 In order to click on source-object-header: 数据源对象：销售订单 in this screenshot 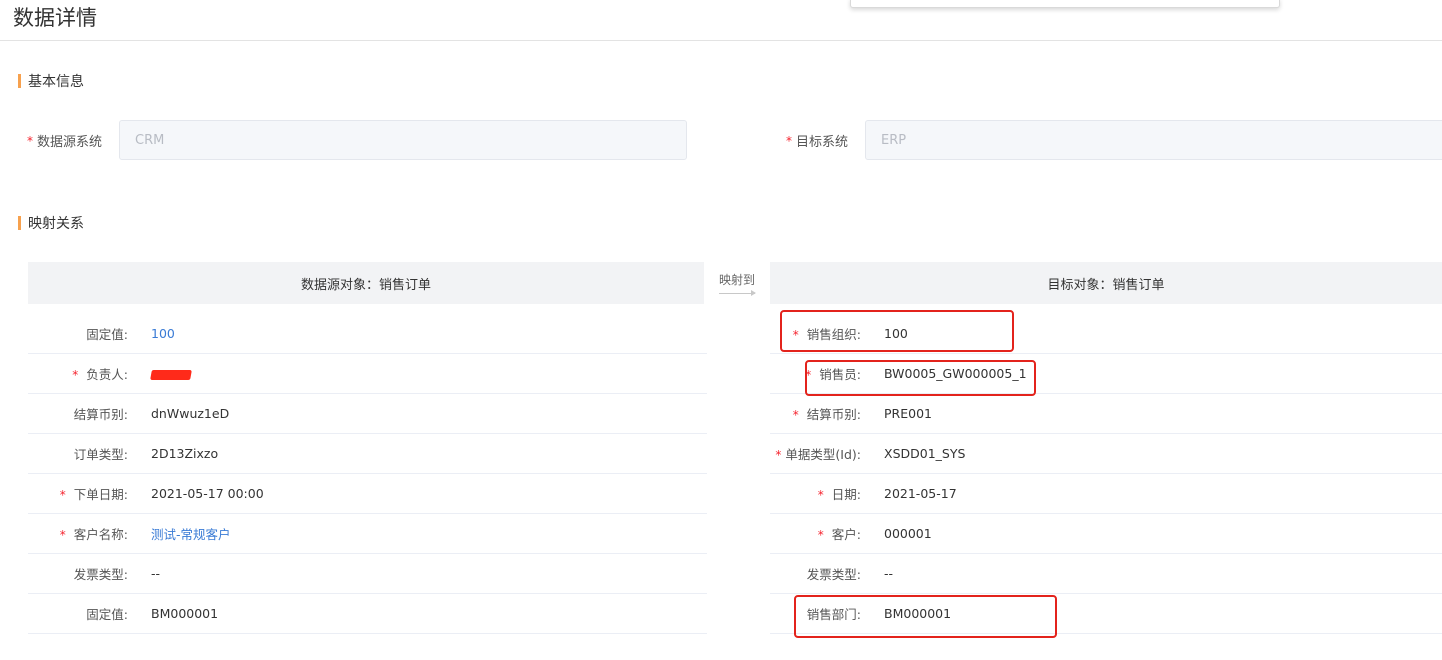, I will do `click(366, 283)`.